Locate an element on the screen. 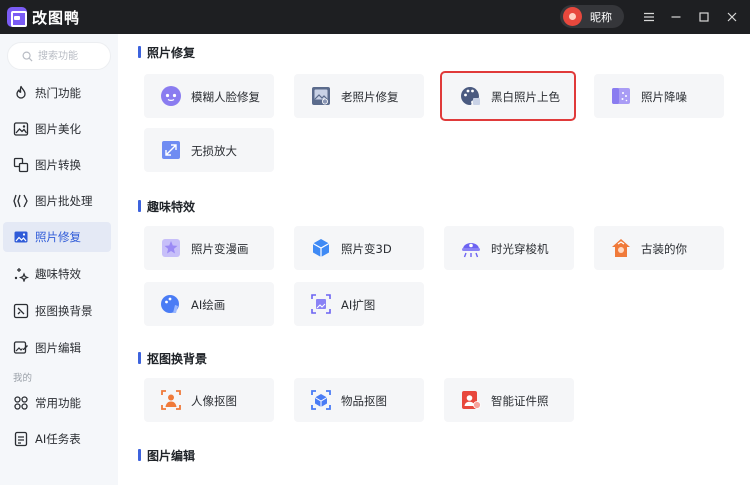 The image size is (750, 485). maximize-button is located at coordinates (704, 17).